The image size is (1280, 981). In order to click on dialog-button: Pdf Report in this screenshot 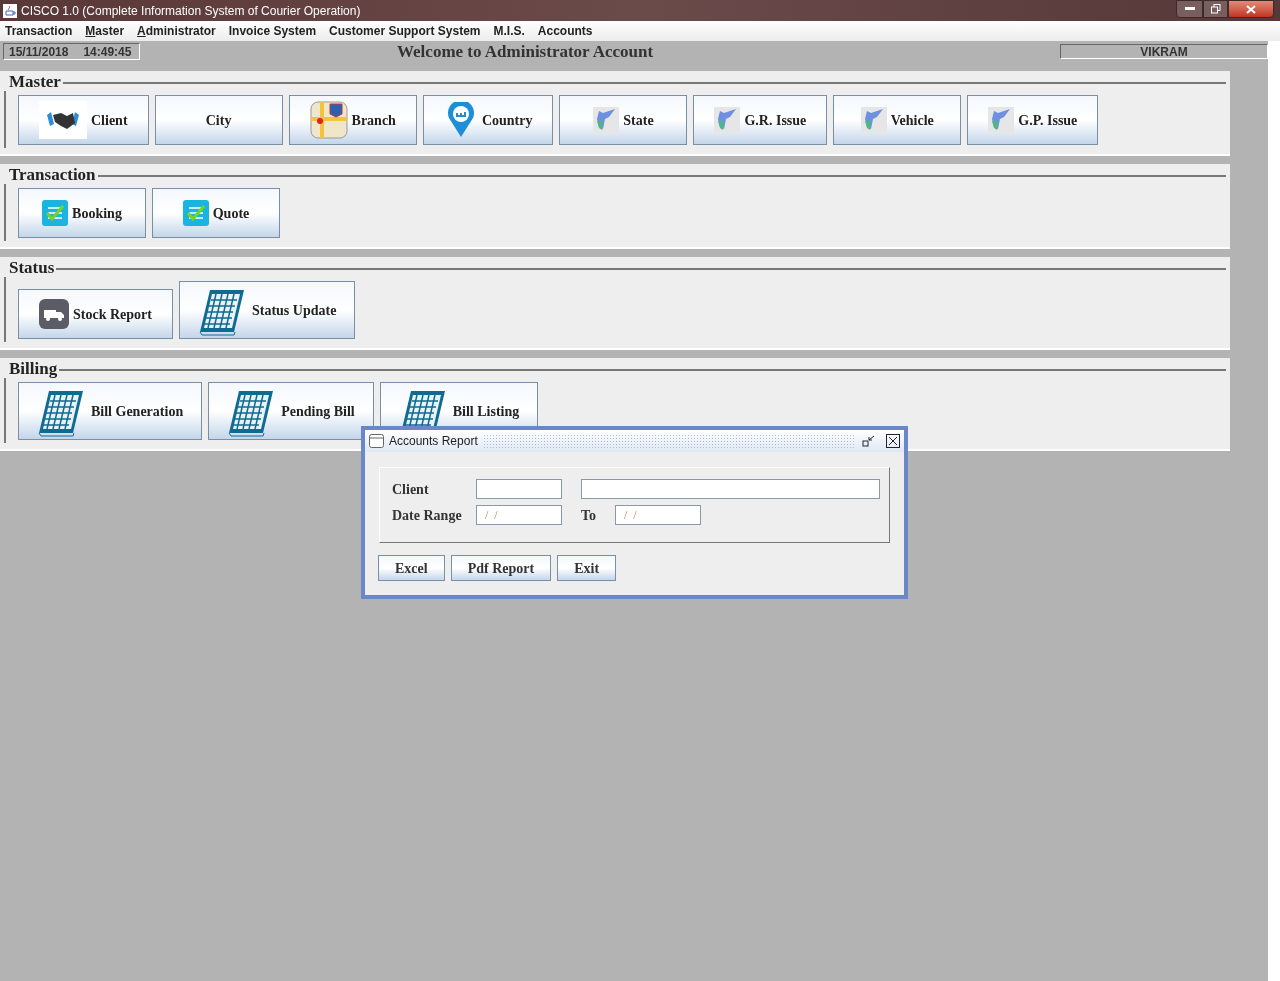, I will do `click(501, 568)`.